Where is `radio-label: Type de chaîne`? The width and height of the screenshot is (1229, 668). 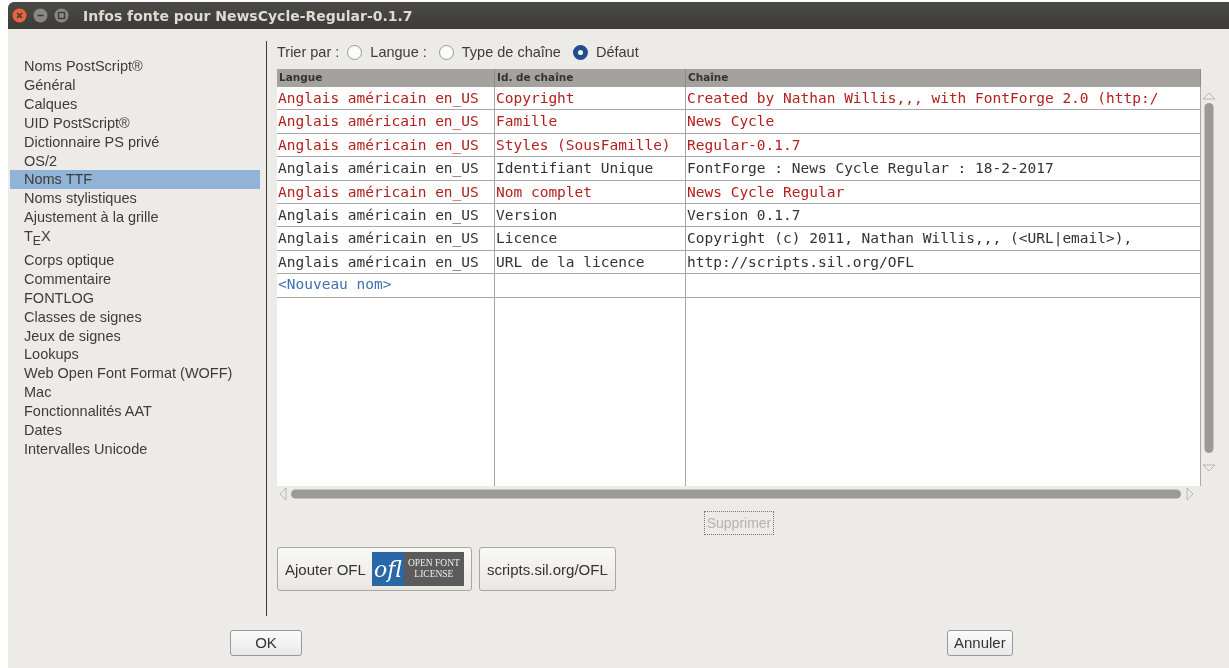
radio-label: Type de chaîne is located at coordinates (511, 52).